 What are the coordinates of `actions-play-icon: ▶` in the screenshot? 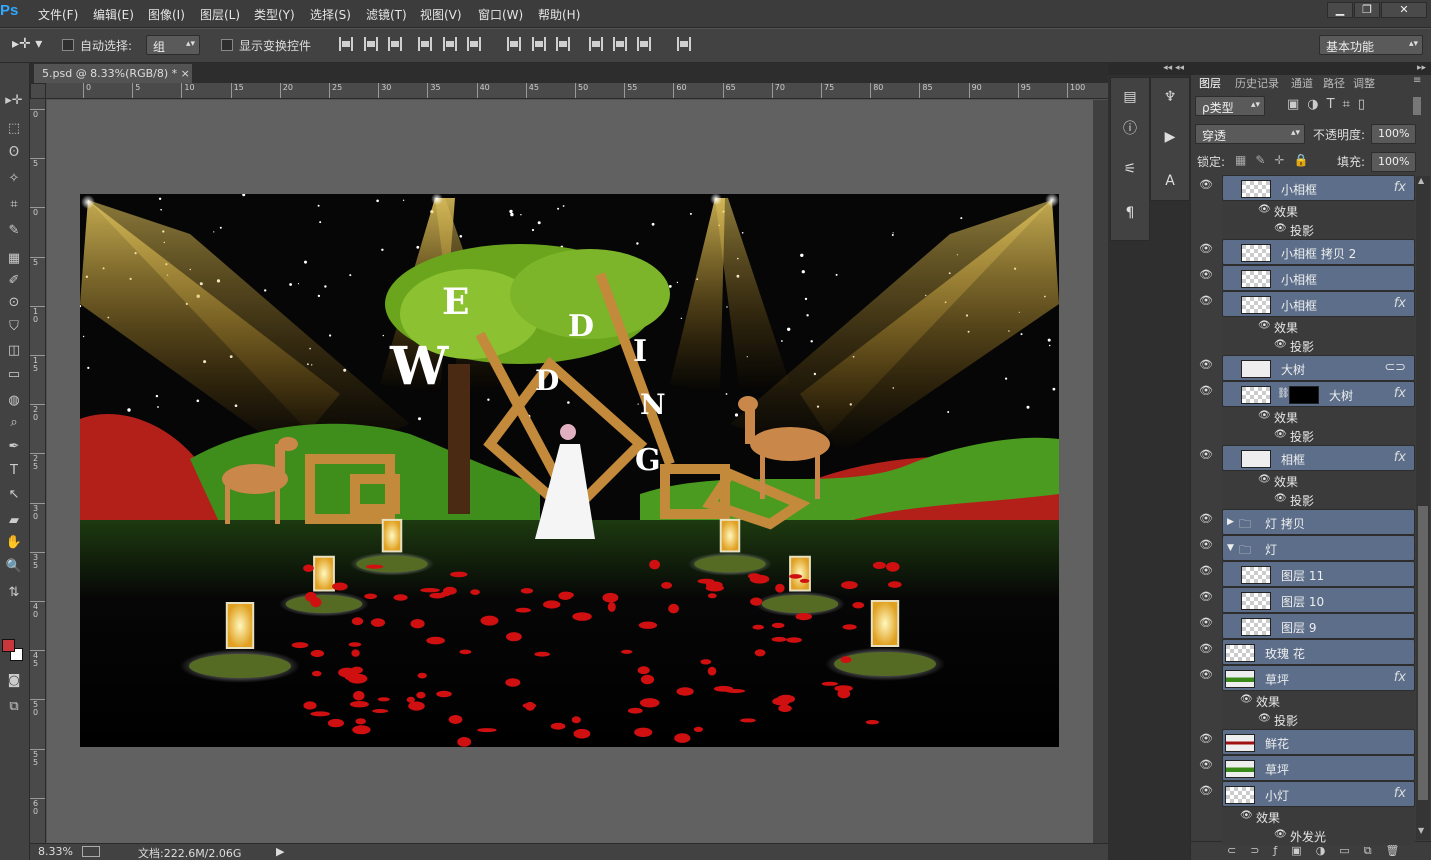 It's located at (1170, 137).